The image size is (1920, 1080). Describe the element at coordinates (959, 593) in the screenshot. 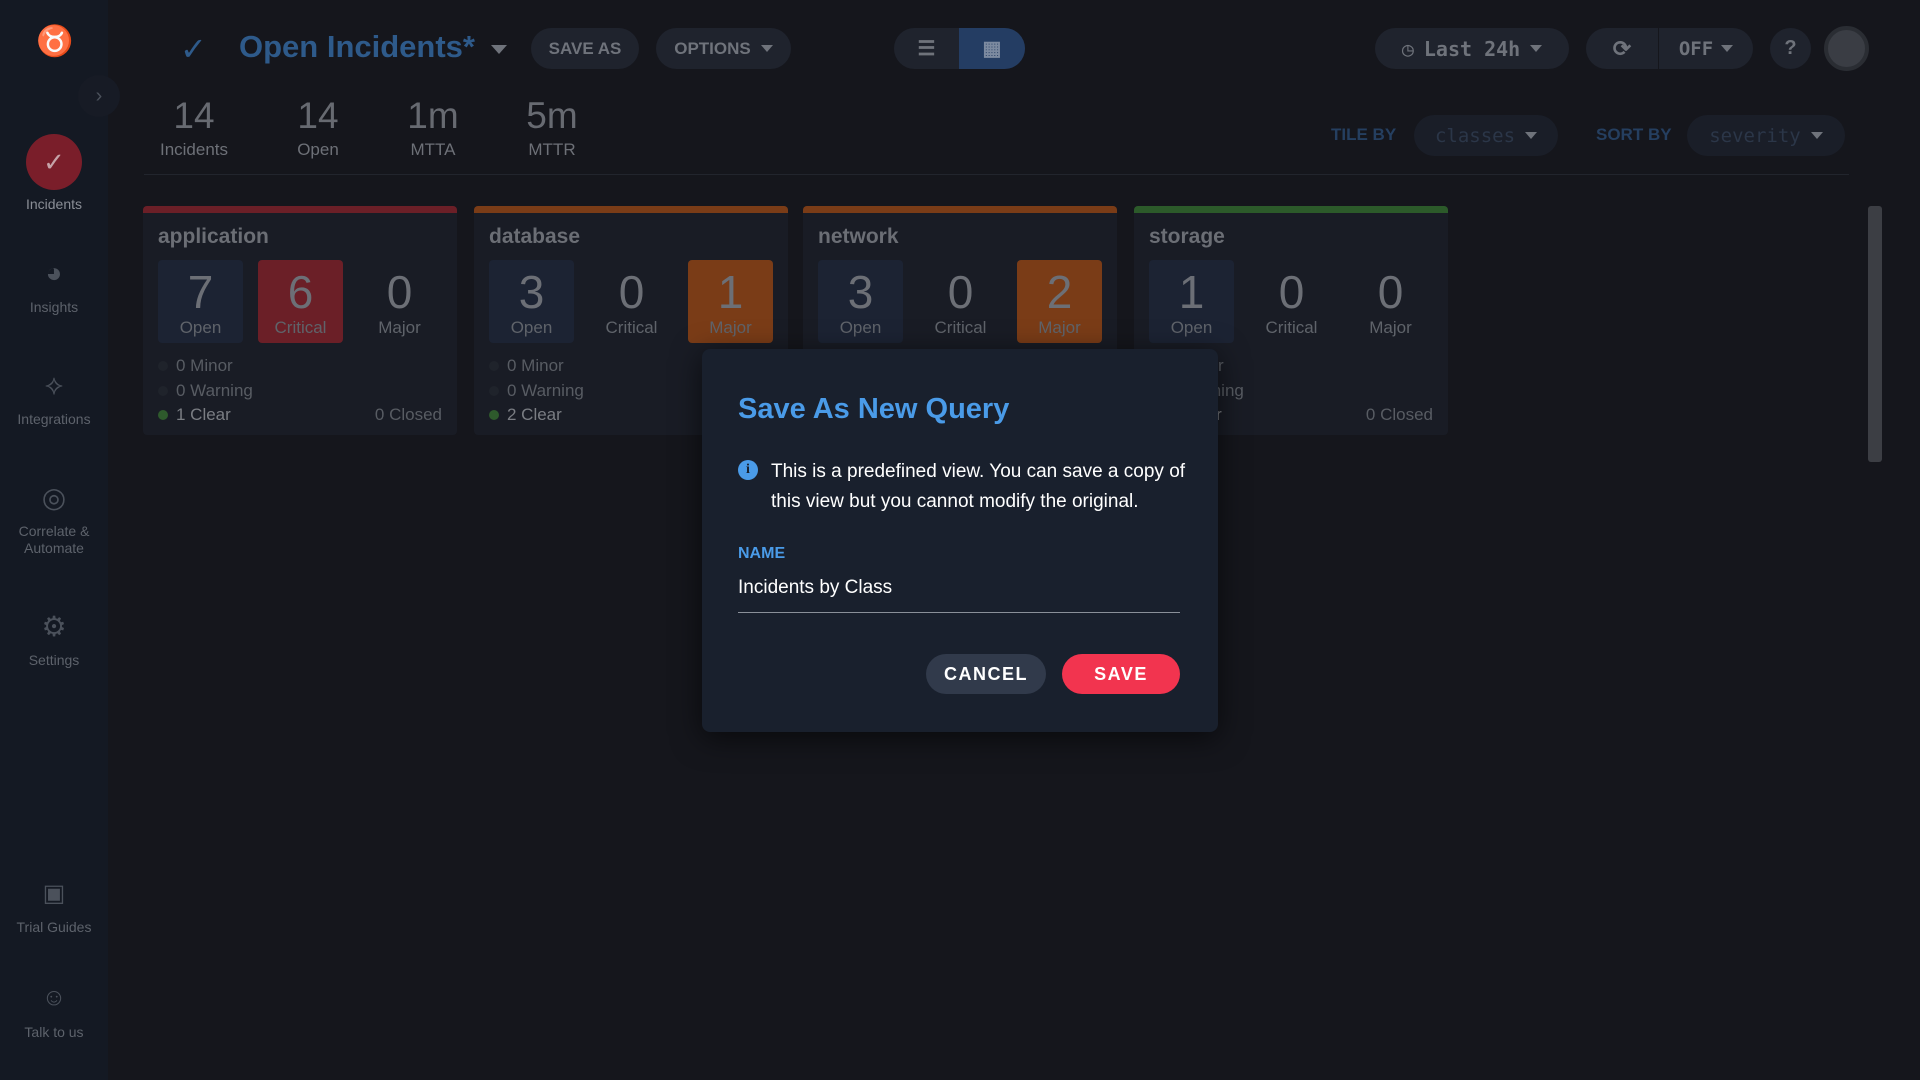

I see `name-input: Incidents by Class` at that location.